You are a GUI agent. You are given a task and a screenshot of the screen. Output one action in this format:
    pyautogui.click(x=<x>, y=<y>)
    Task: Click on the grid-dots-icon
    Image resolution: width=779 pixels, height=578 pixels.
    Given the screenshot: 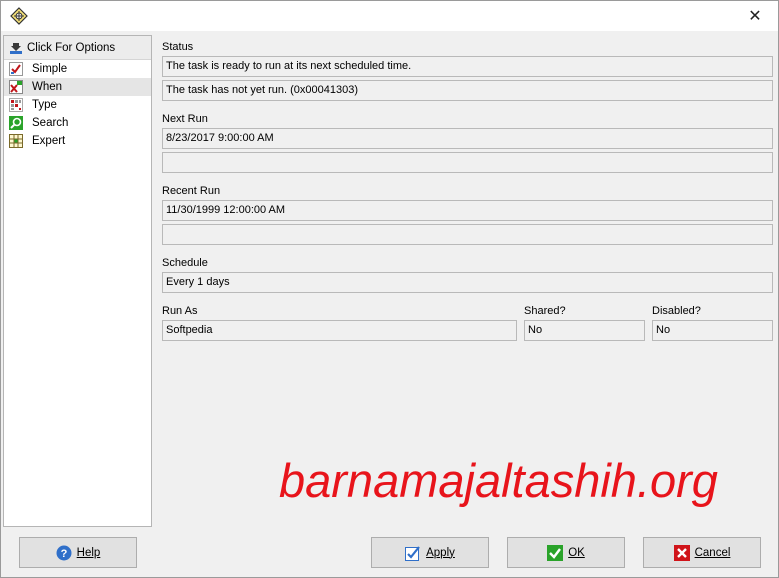 What is the action you would take?
    pyautogui.click(x=16, y=105)
    